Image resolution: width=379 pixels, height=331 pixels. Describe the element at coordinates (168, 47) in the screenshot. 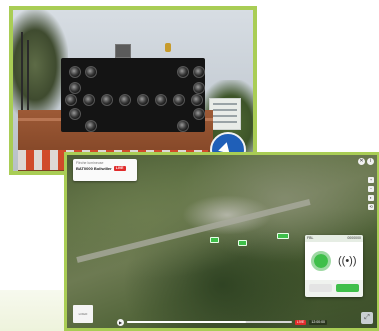

I see `warning-light` at that location.